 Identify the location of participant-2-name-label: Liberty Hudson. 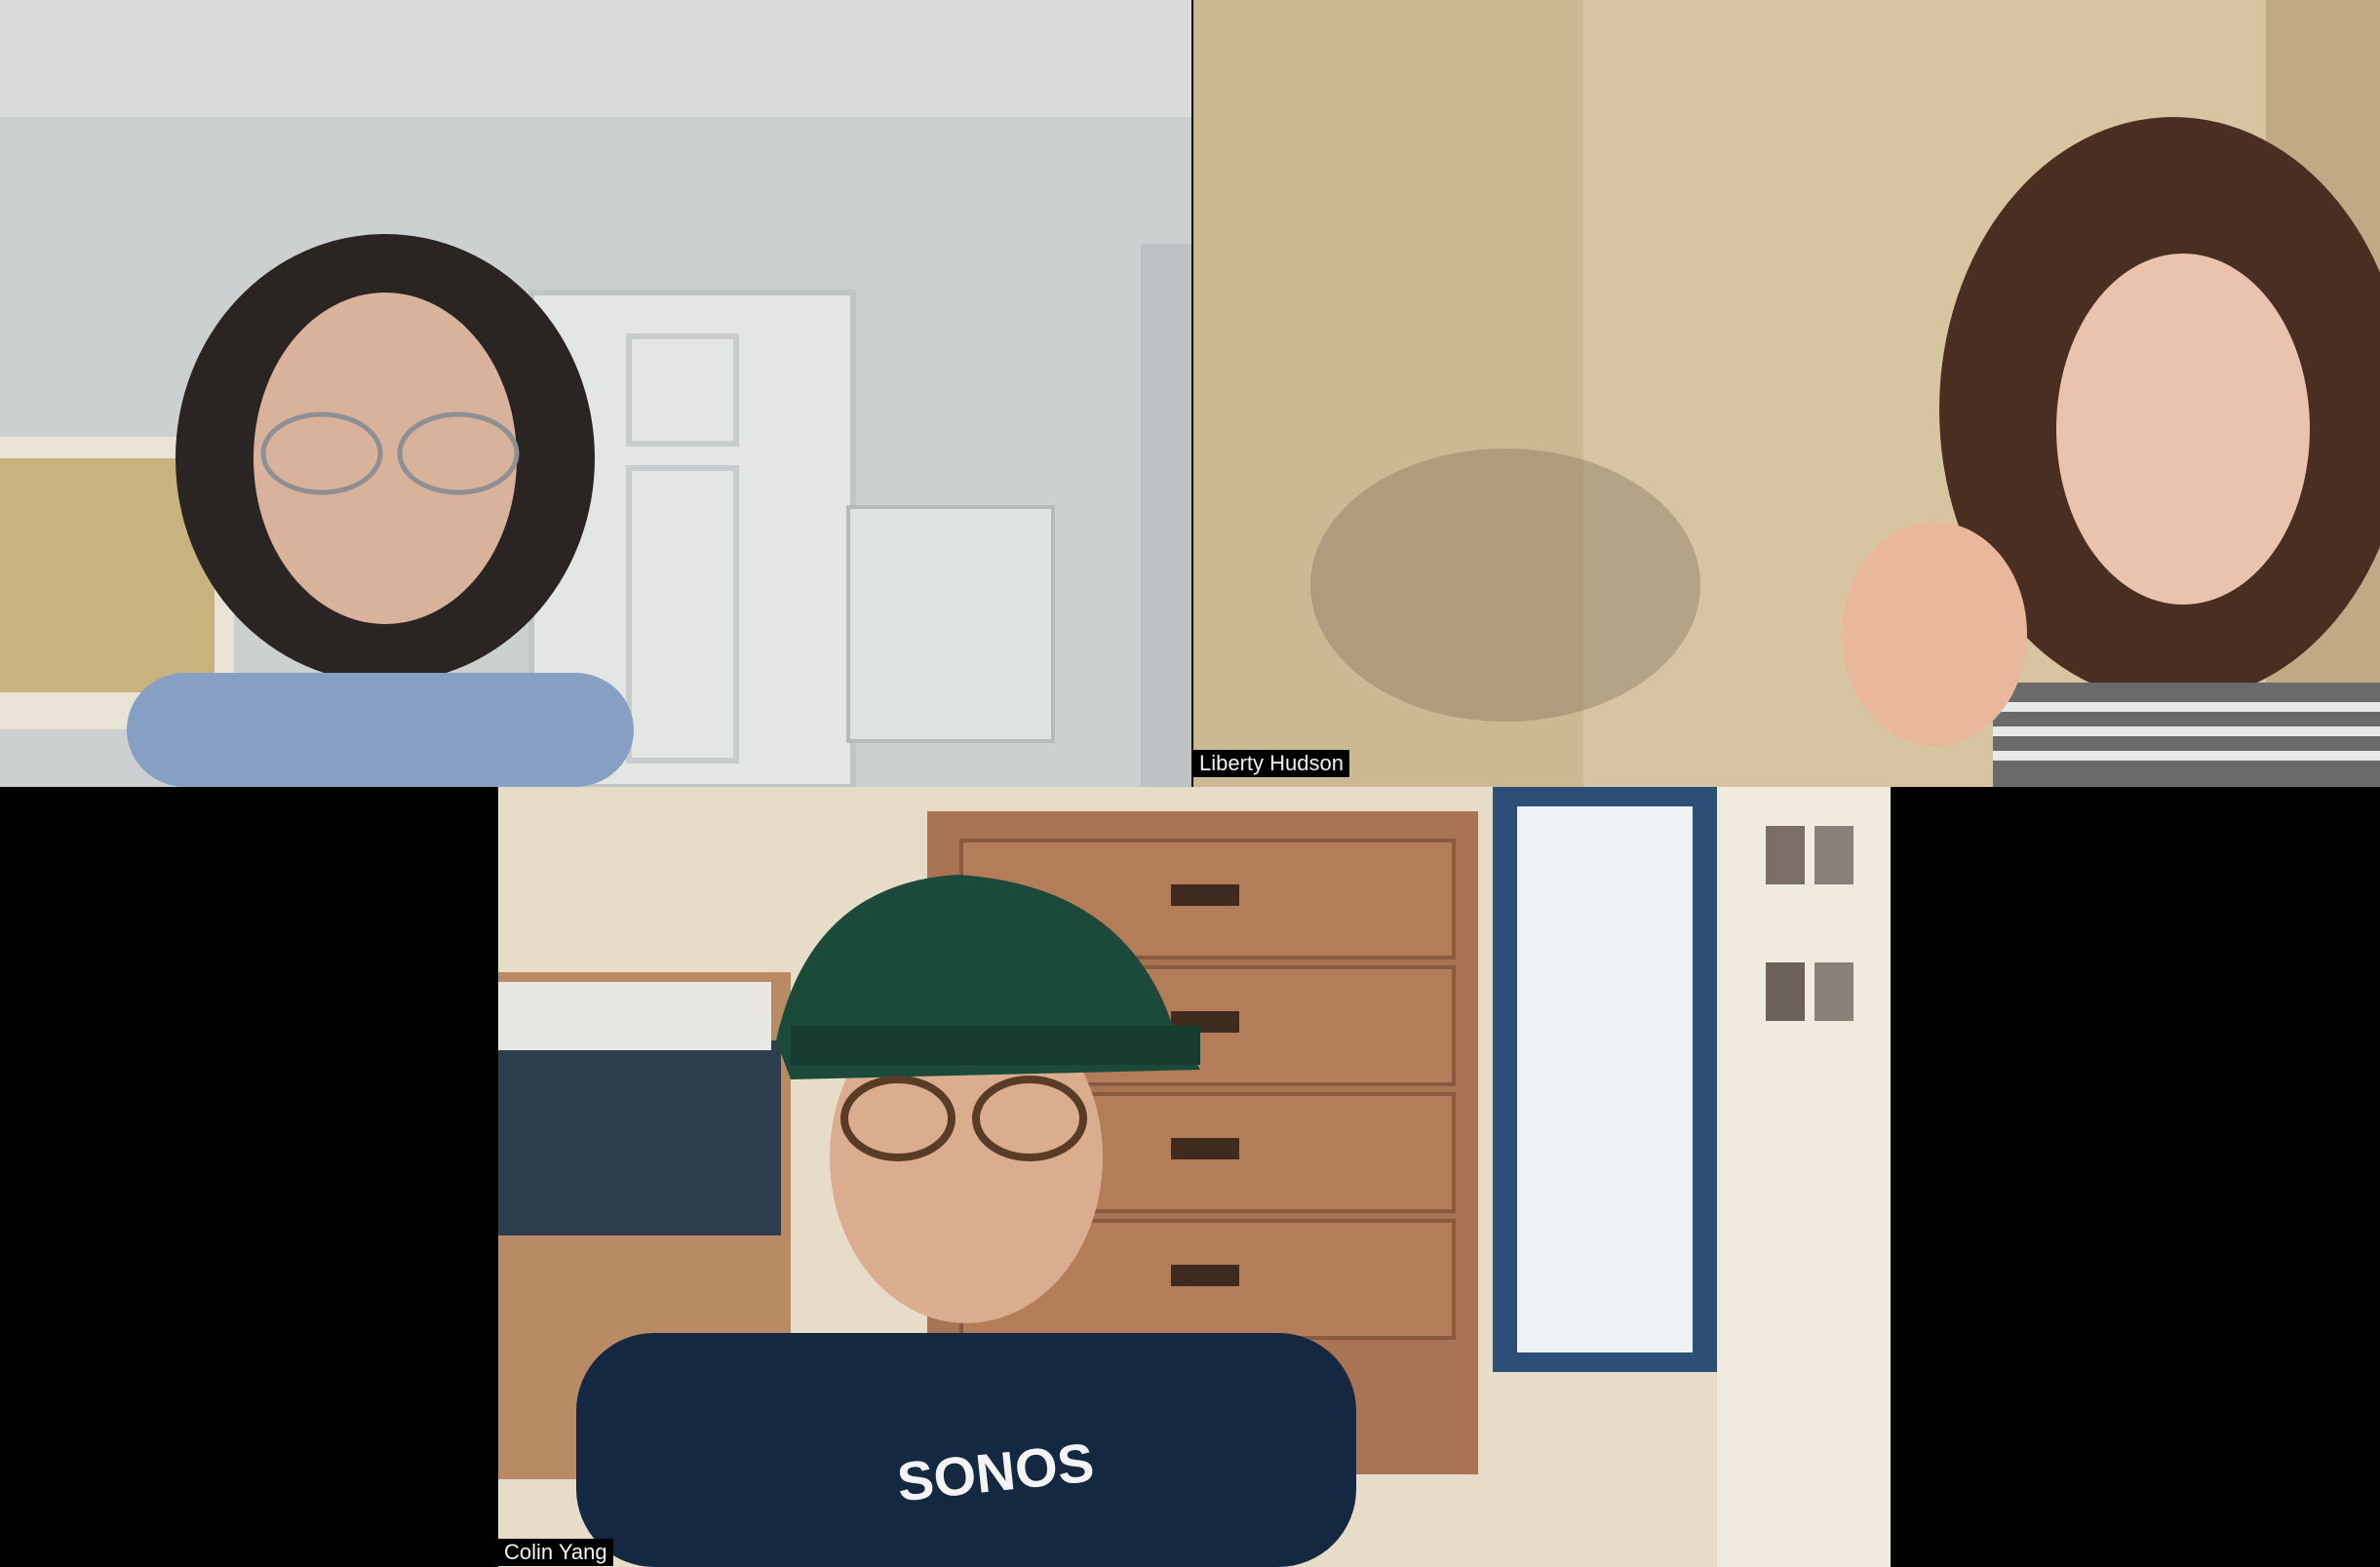
(1271, 764).